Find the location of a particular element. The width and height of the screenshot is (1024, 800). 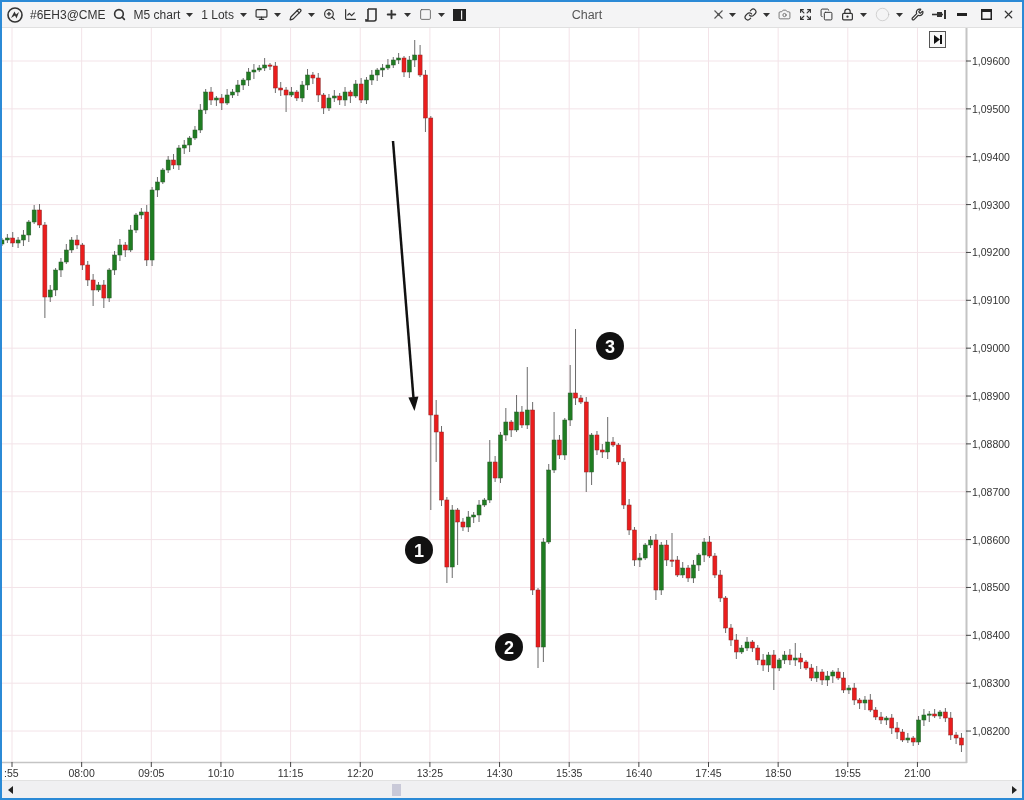

step-marker: 1 is located at coordinates (419, 550).